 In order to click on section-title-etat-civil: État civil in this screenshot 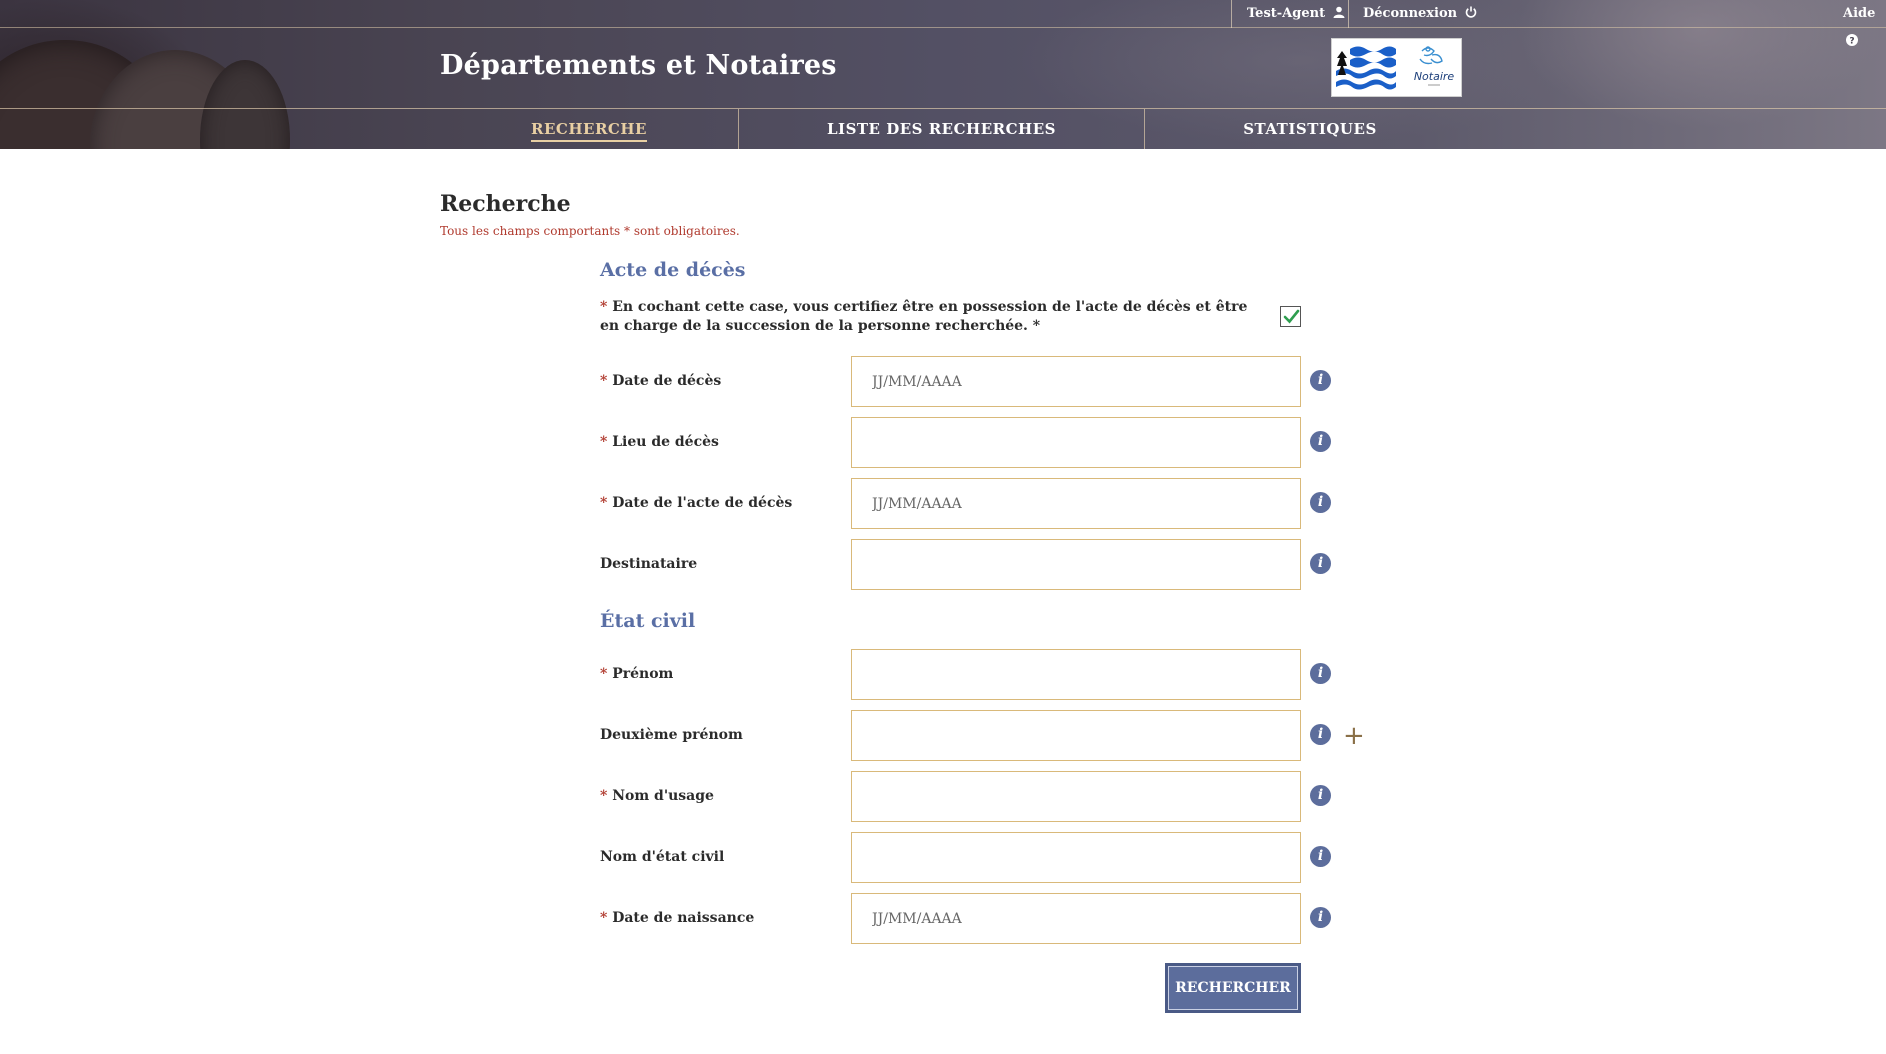, I will do `click(648, 621)`.